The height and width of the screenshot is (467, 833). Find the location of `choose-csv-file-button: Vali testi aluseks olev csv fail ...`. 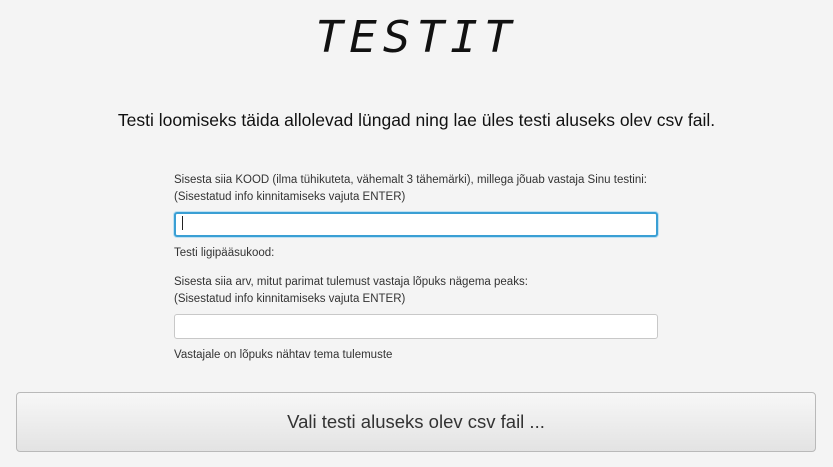

choose-csv-file-button: Vali testi aluseks olev csv fail ... is located at coordinates (416, 422).